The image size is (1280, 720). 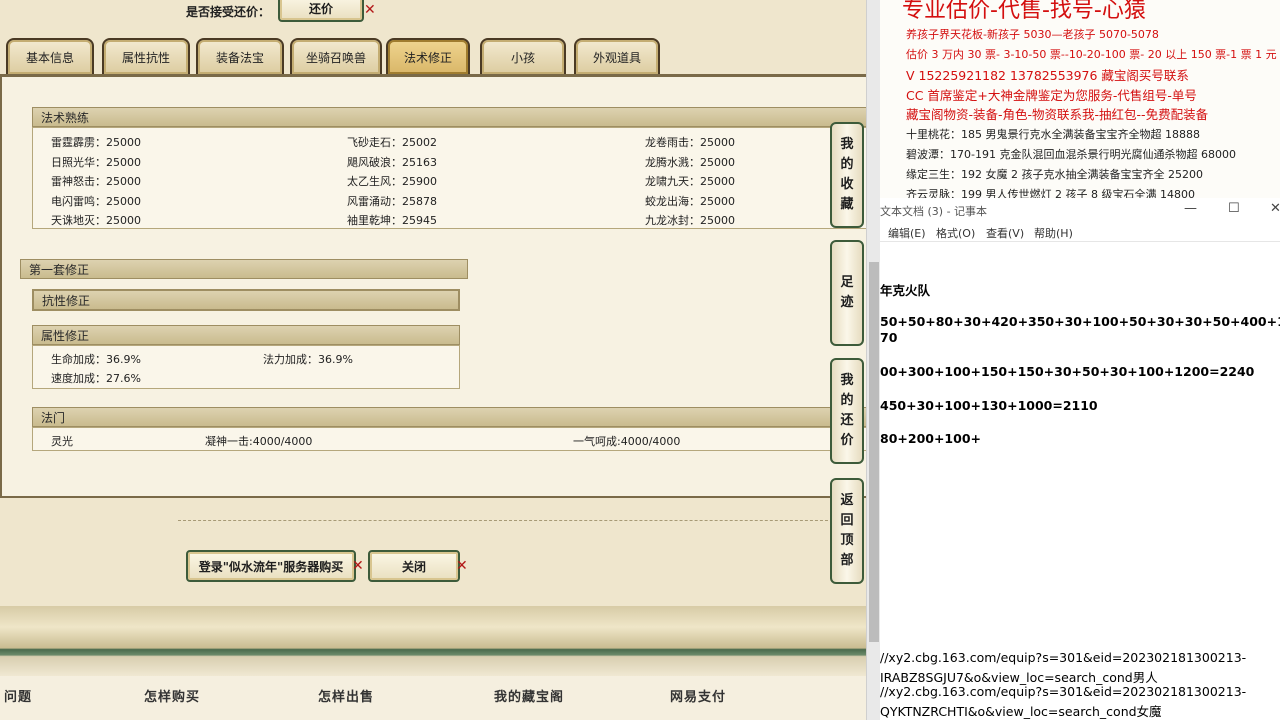 What do you see at coordinates (847, 184) in the screenshot?
I see `side-char: 收` at bounding box center [847, 184].